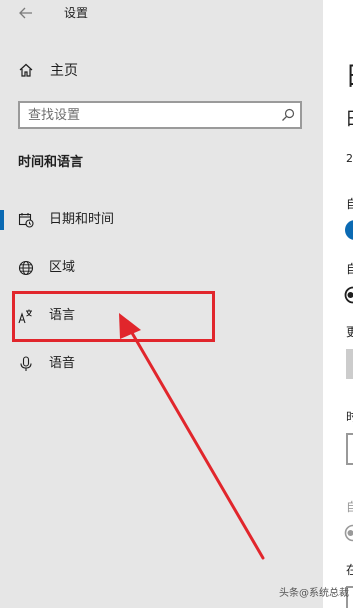 This screenshot has width=353, height=608. I want to click on toggle-disabled-icon, so click(348, 533).